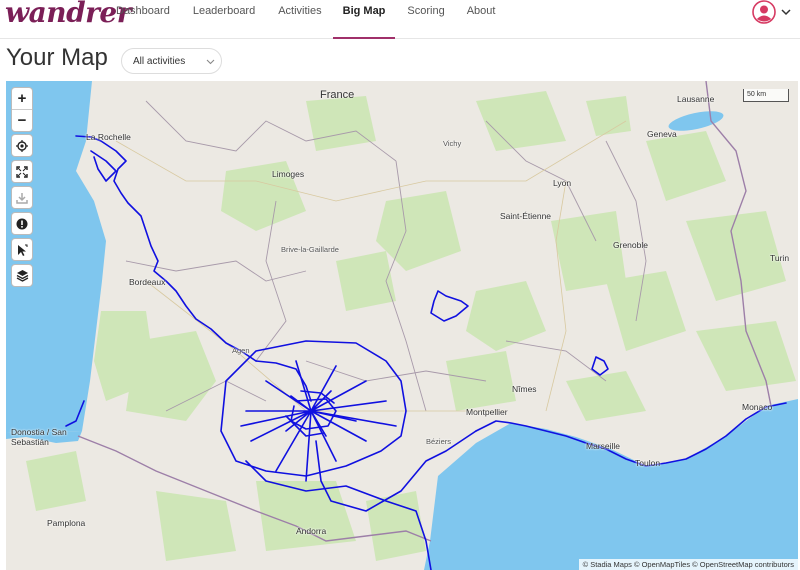  Describe the element at coordinates (337, 95) in the screenshot. I see `country-label-france: France` at that location.